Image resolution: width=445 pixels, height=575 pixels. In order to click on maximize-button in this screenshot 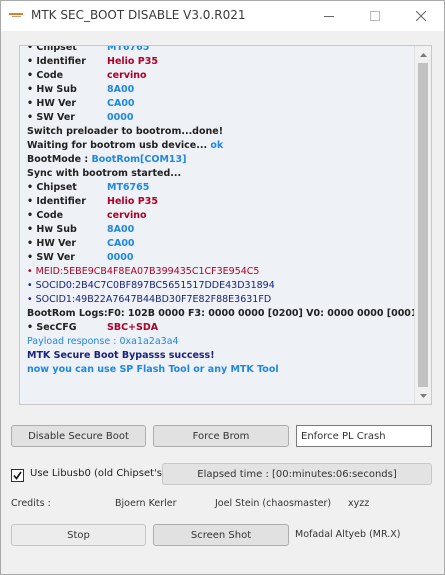, I will do `click(375, 16)`.